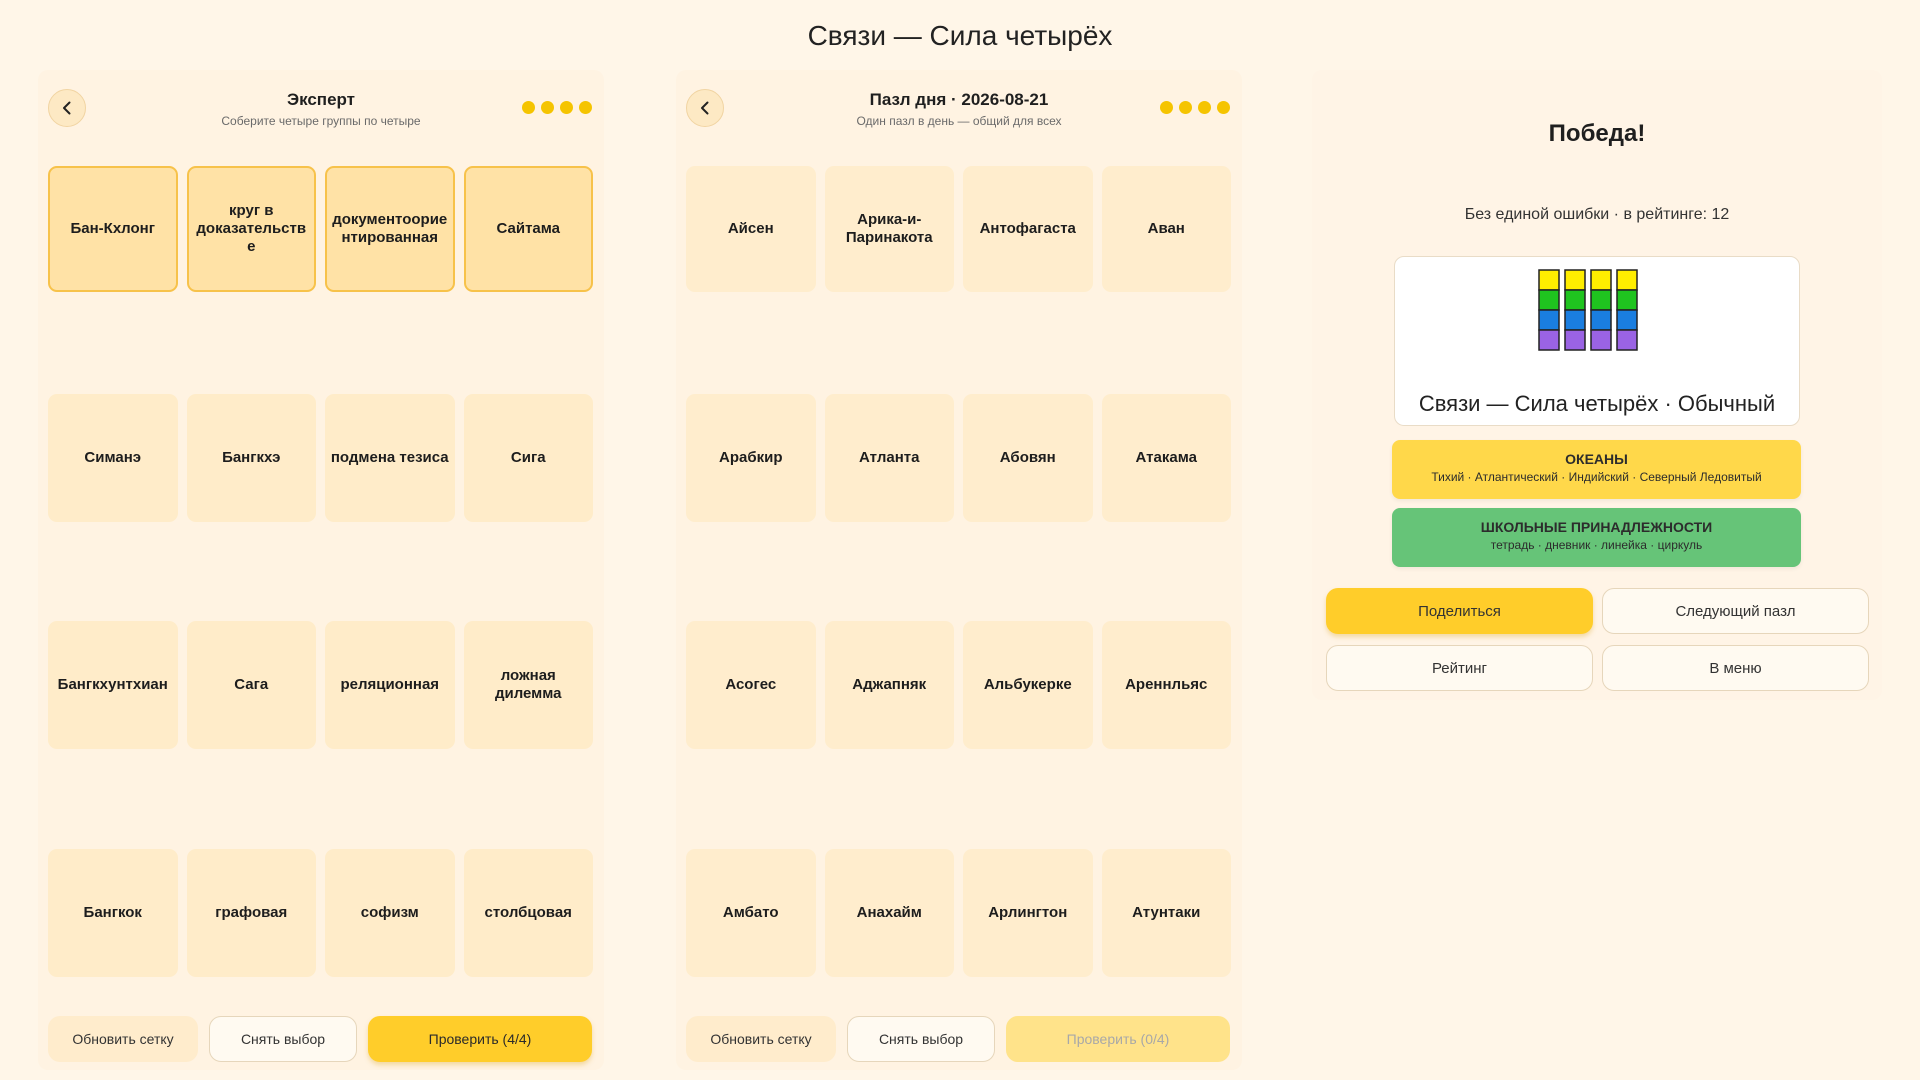 The width and height of the screenshot is (1920, 1080). Describe the element at coordinates (113, 685) in the screenshot. I see `word-tile: Бангкхунтхиан` at that location.